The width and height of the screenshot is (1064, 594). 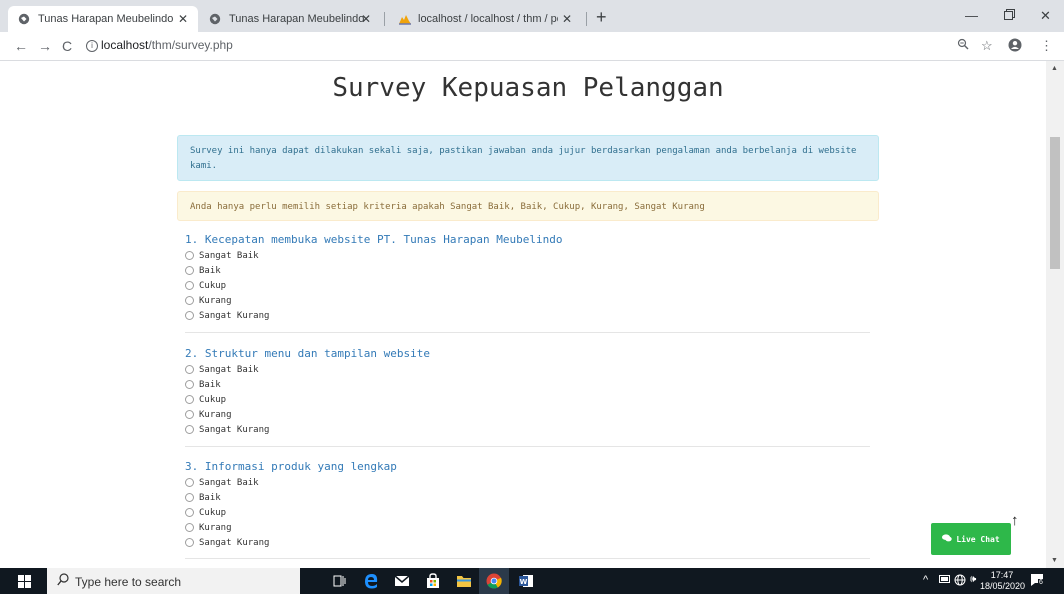 What do you see at coordinates (1009, 15) in the screenshot?
I see `restore-icon` at bounding box center [1009, 15].